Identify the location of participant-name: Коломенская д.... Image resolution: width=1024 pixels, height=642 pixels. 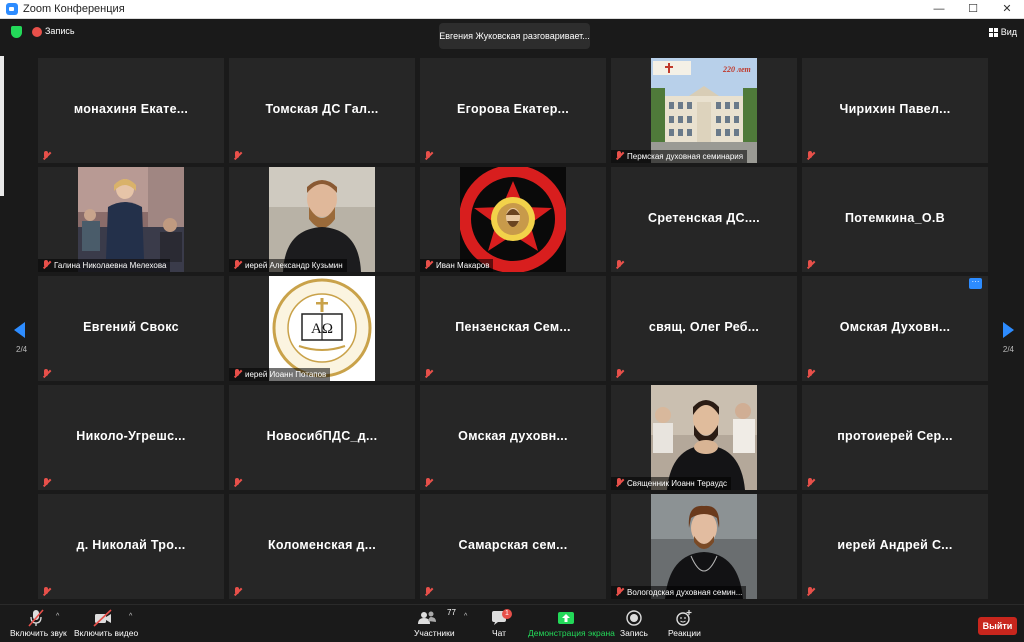
(322, 545).